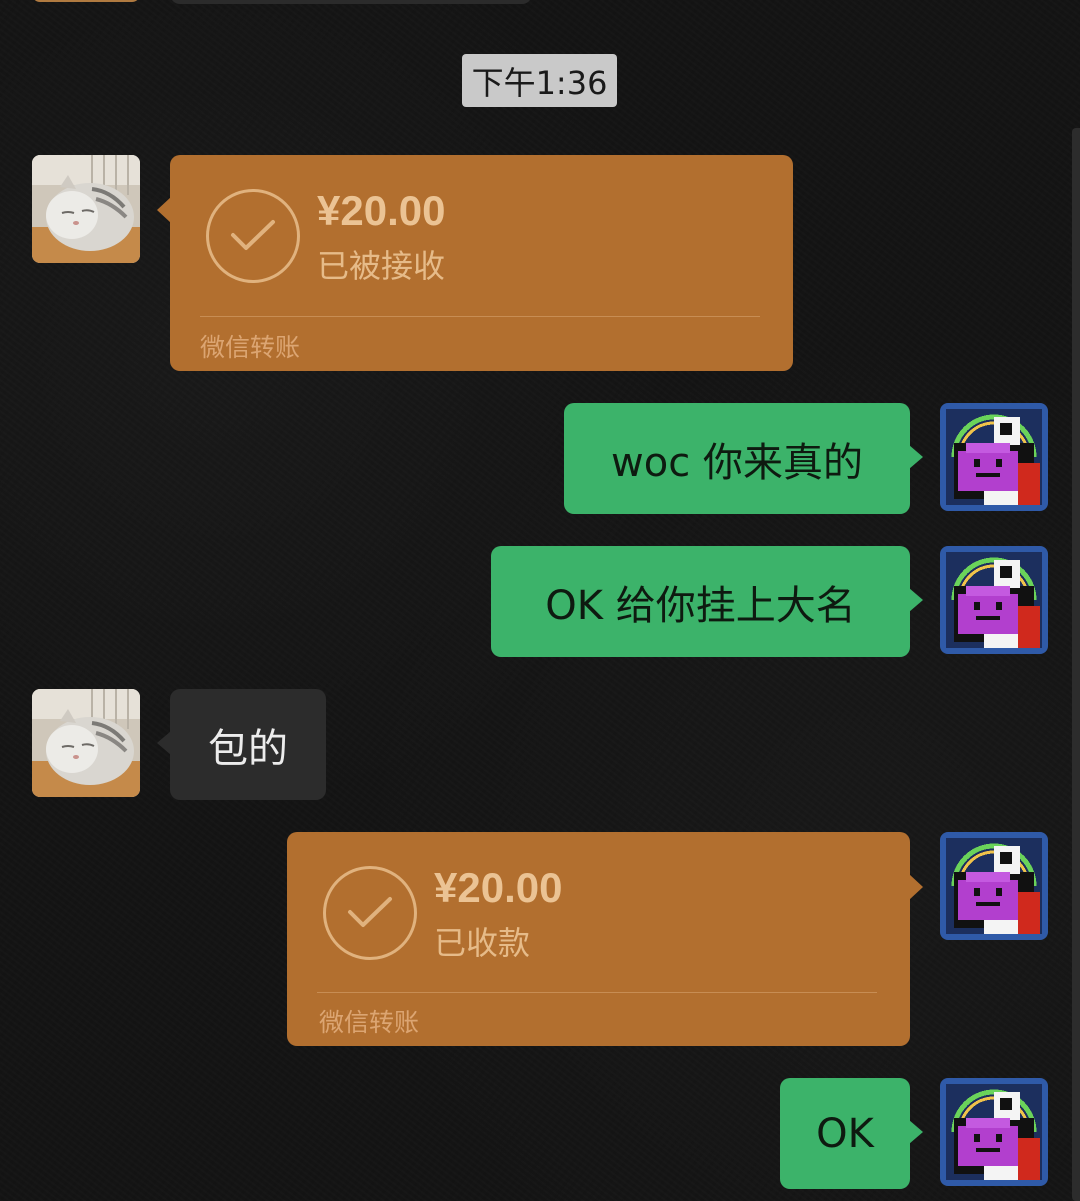  What do you see at coordinates (707, 601) in the screenshot?
I see `sent-message-bubble: OK 给你挂上大名` at bounding box center [707, 601].